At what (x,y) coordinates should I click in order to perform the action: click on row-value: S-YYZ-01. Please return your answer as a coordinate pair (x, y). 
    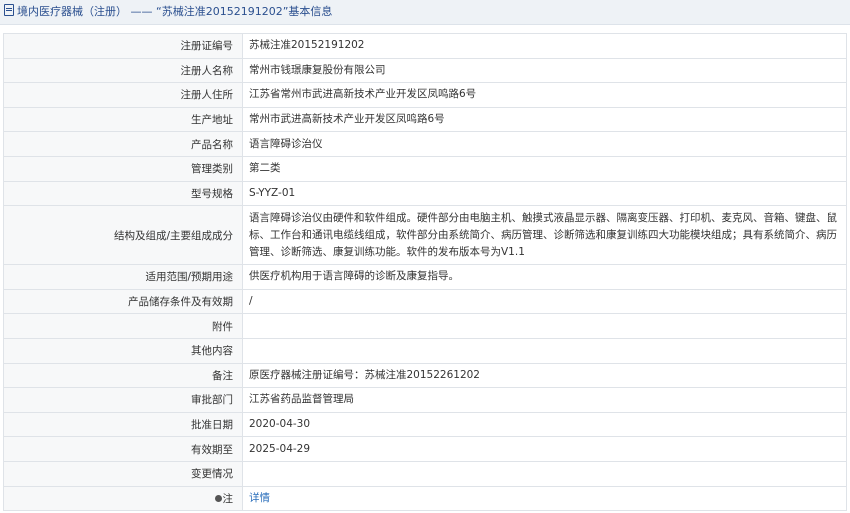
    Looking at the image, I should click on (544, 193).